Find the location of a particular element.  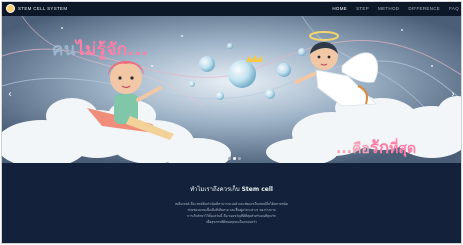

slider-dots is located at coordinates (234, 158).